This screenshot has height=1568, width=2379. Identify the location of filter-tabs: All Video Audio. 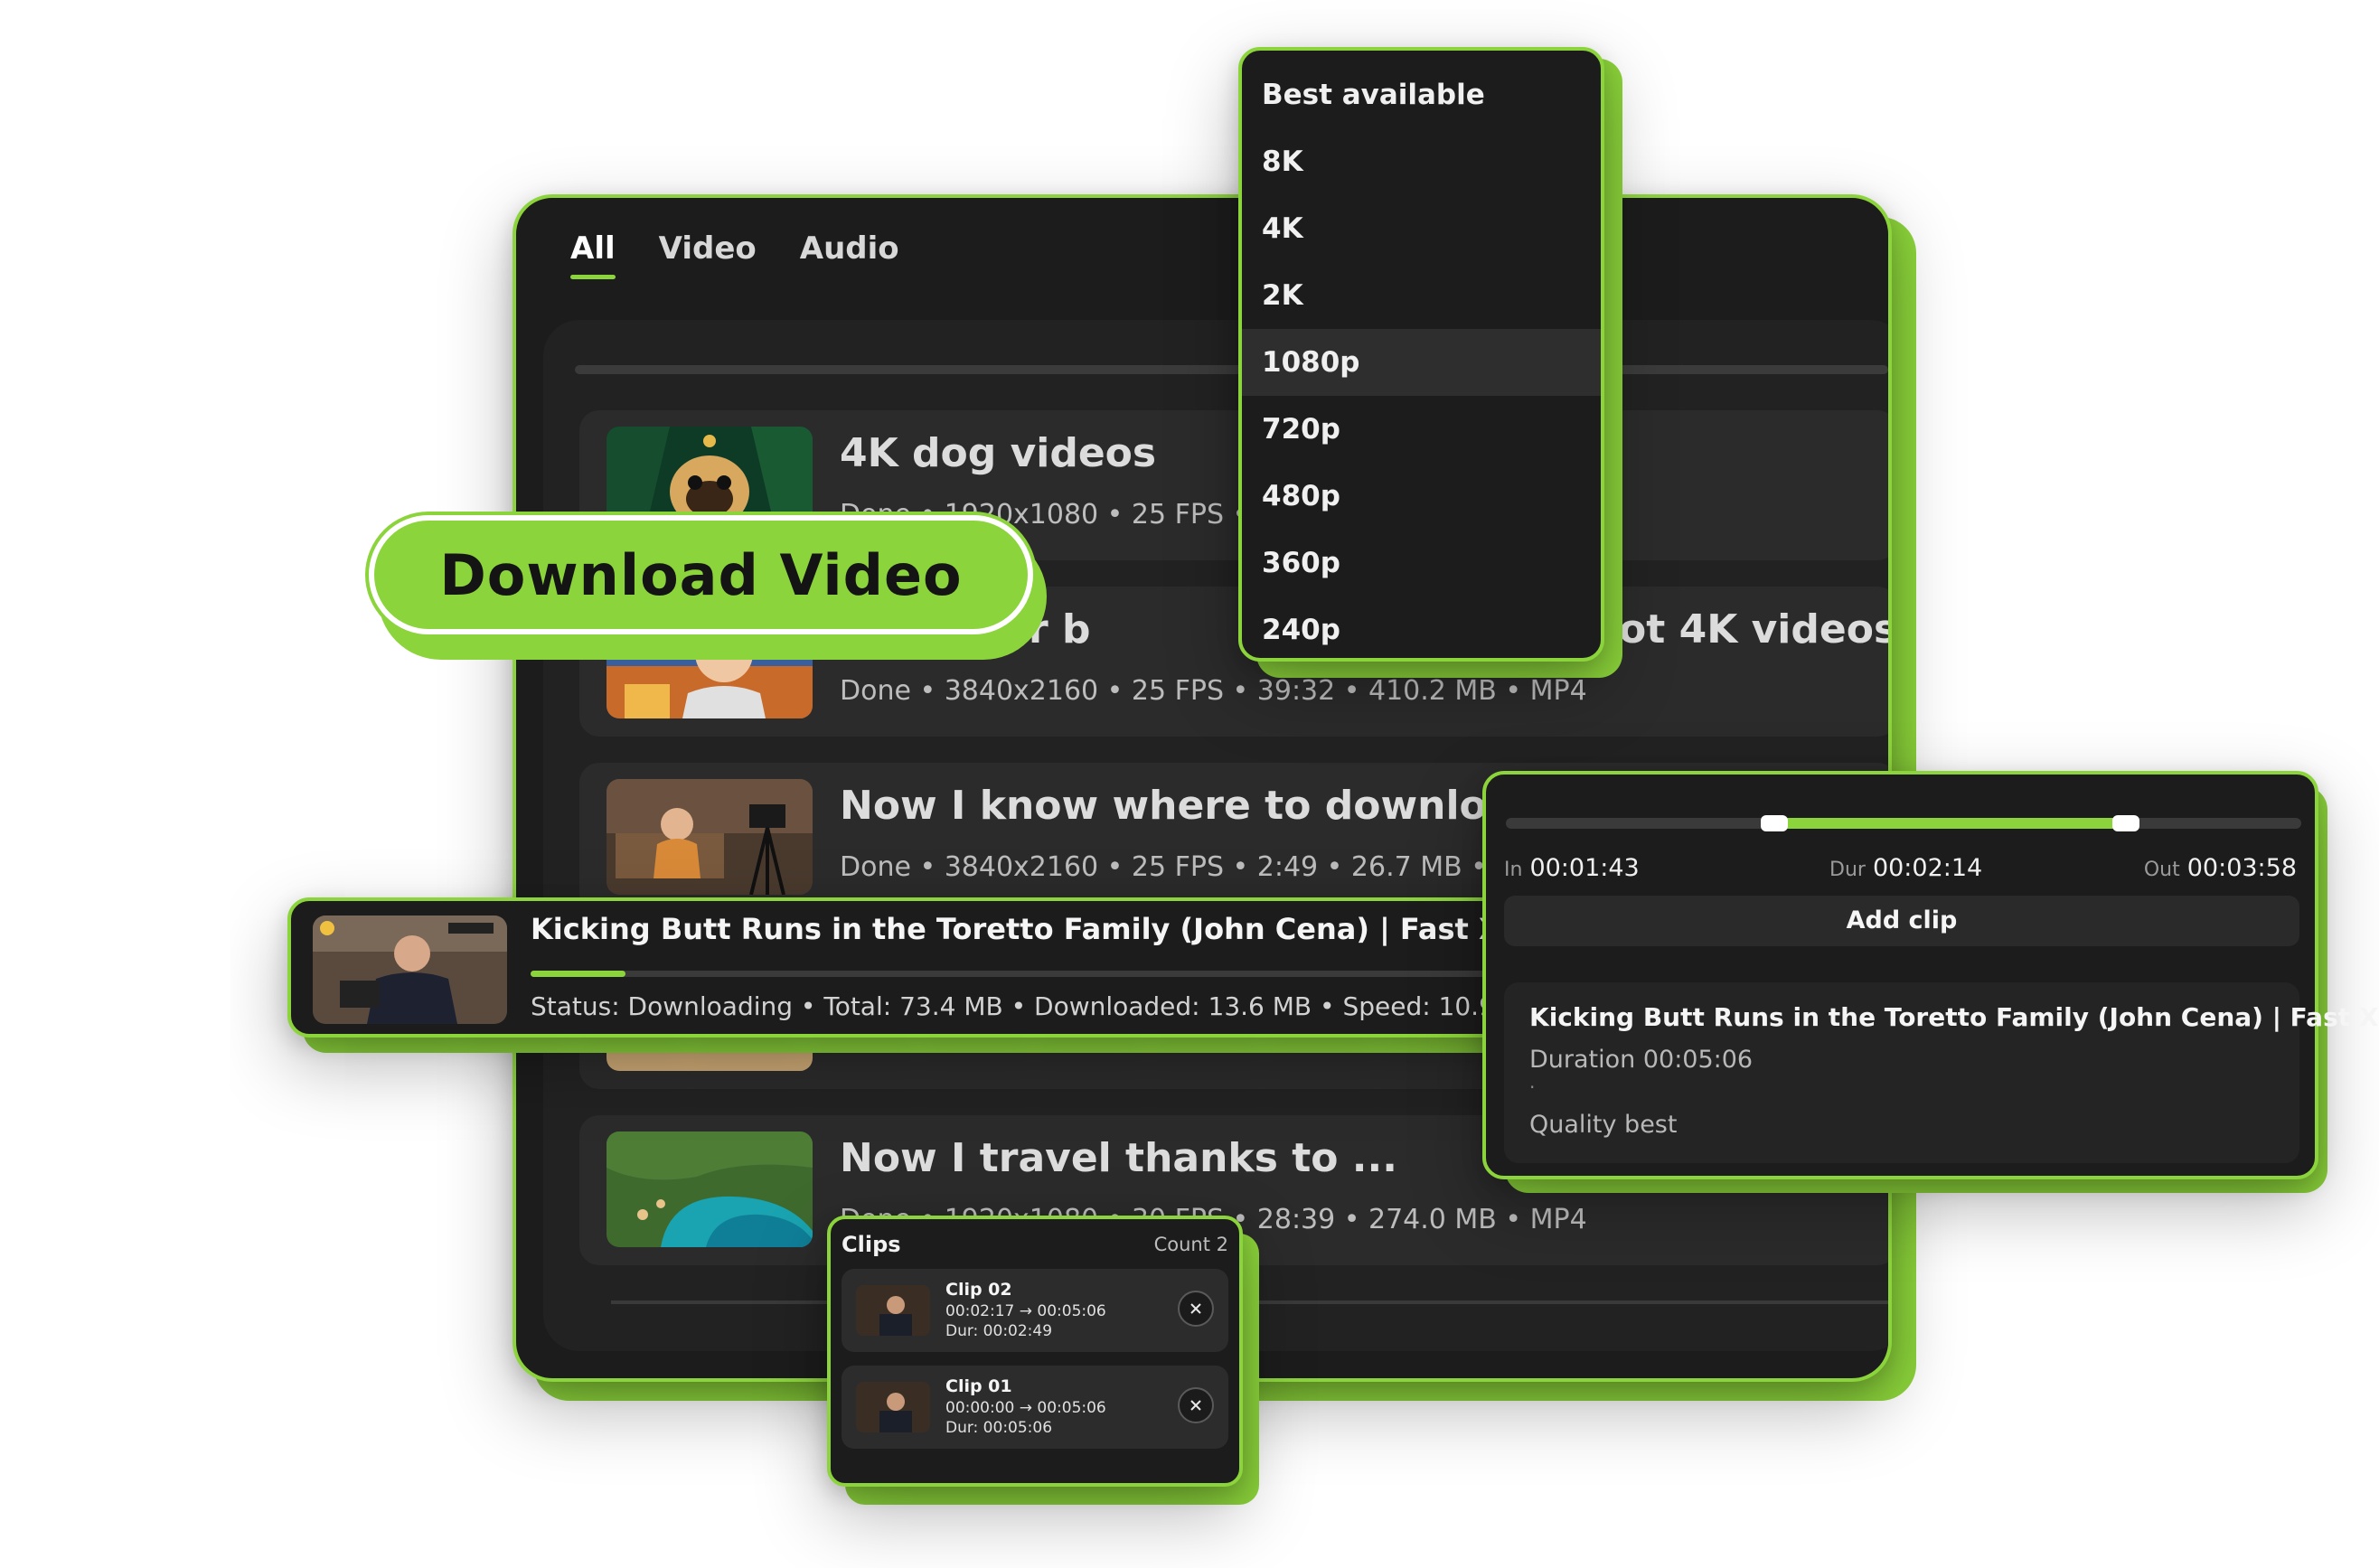
(734, 254).